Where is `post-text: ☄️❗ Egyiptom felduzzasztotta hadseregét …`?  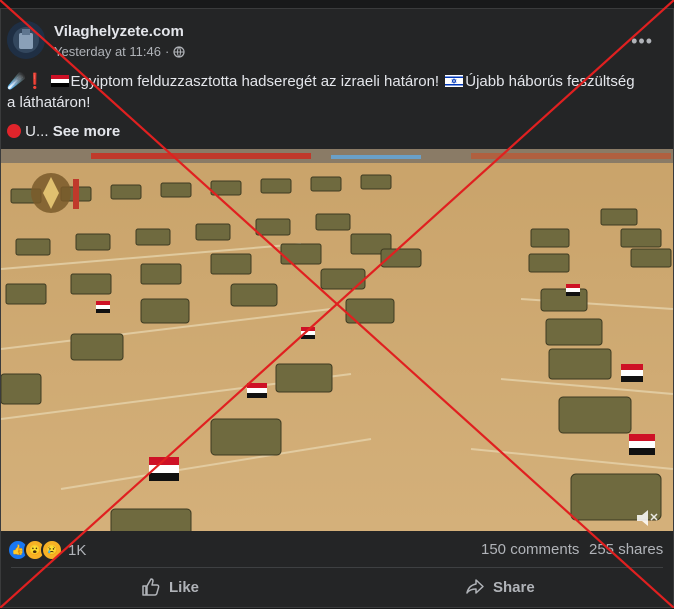 post-text: ☄️❗ Egyiptom felduzzasztotta hadseregét … is located at coordinates (327, 106).